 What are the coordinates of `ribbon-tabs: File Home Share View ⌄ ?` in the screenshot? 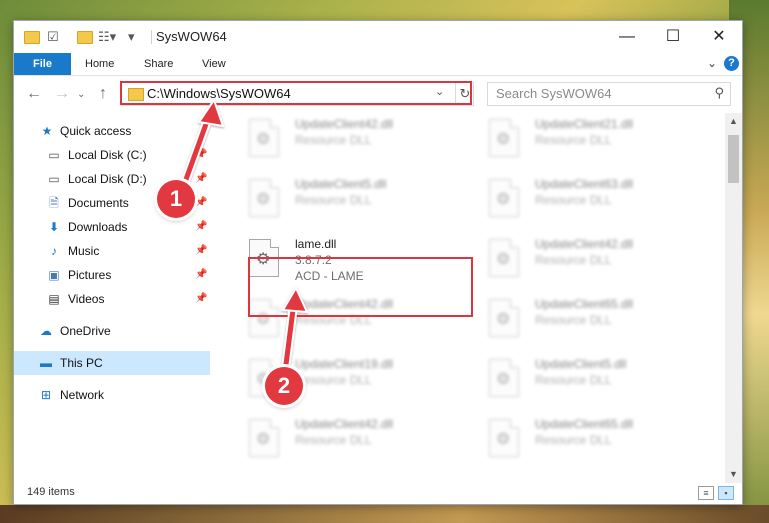 It's located at (378, 64).